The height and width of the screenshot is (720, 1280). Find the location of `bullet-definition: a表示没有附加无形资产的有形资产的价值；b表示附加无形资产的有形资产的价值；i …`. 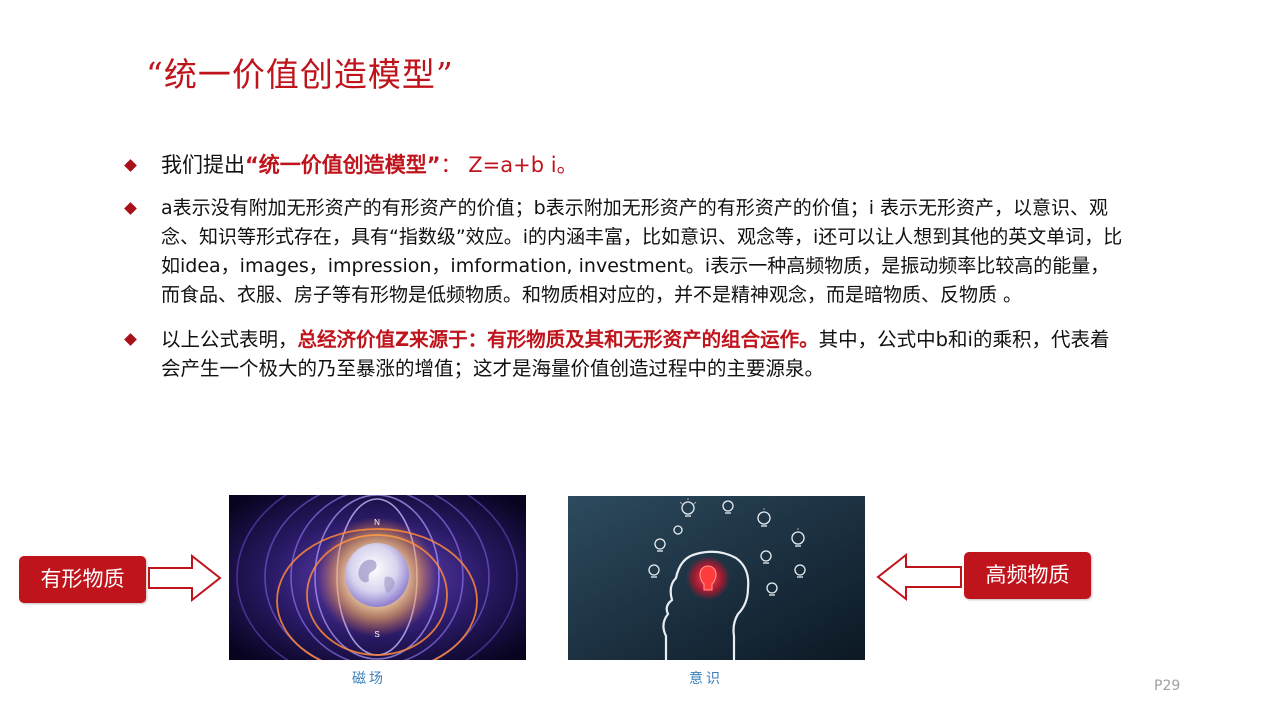

bullet-definition: a表示没有附加无形资产的有形资产的价值；b表示附加无形资产的有形资产的价值；i … is located at coordinates (624, 252).